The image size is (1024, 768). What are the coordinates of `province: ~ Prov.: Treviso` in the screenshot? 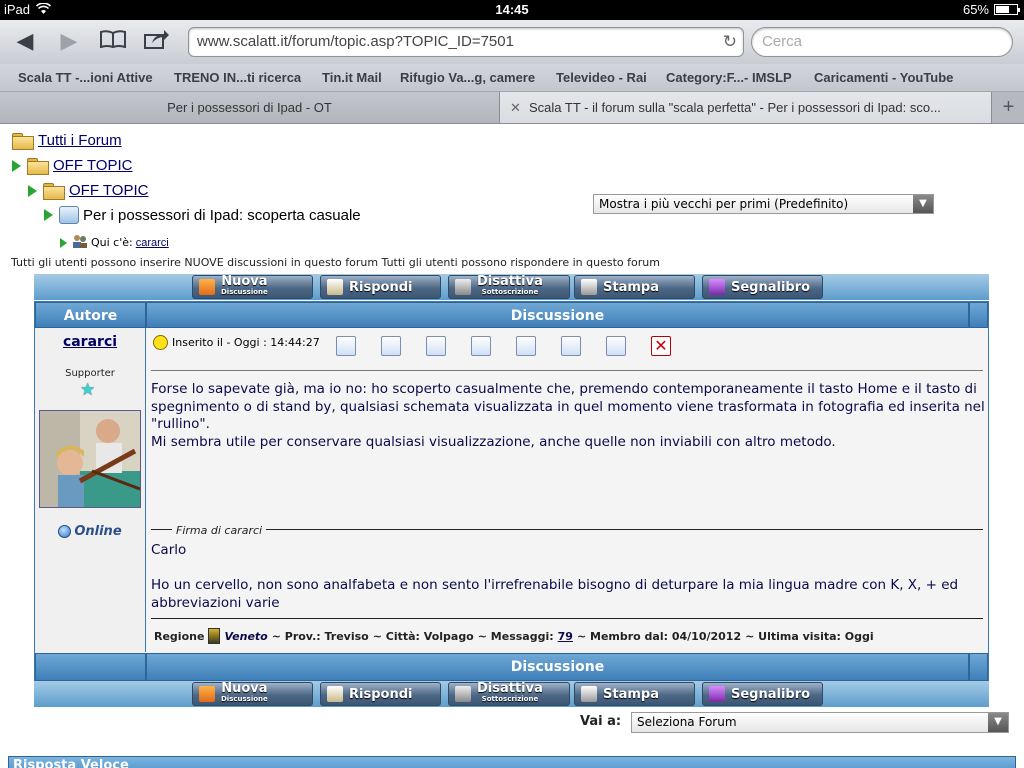 It's located at (320, 636).